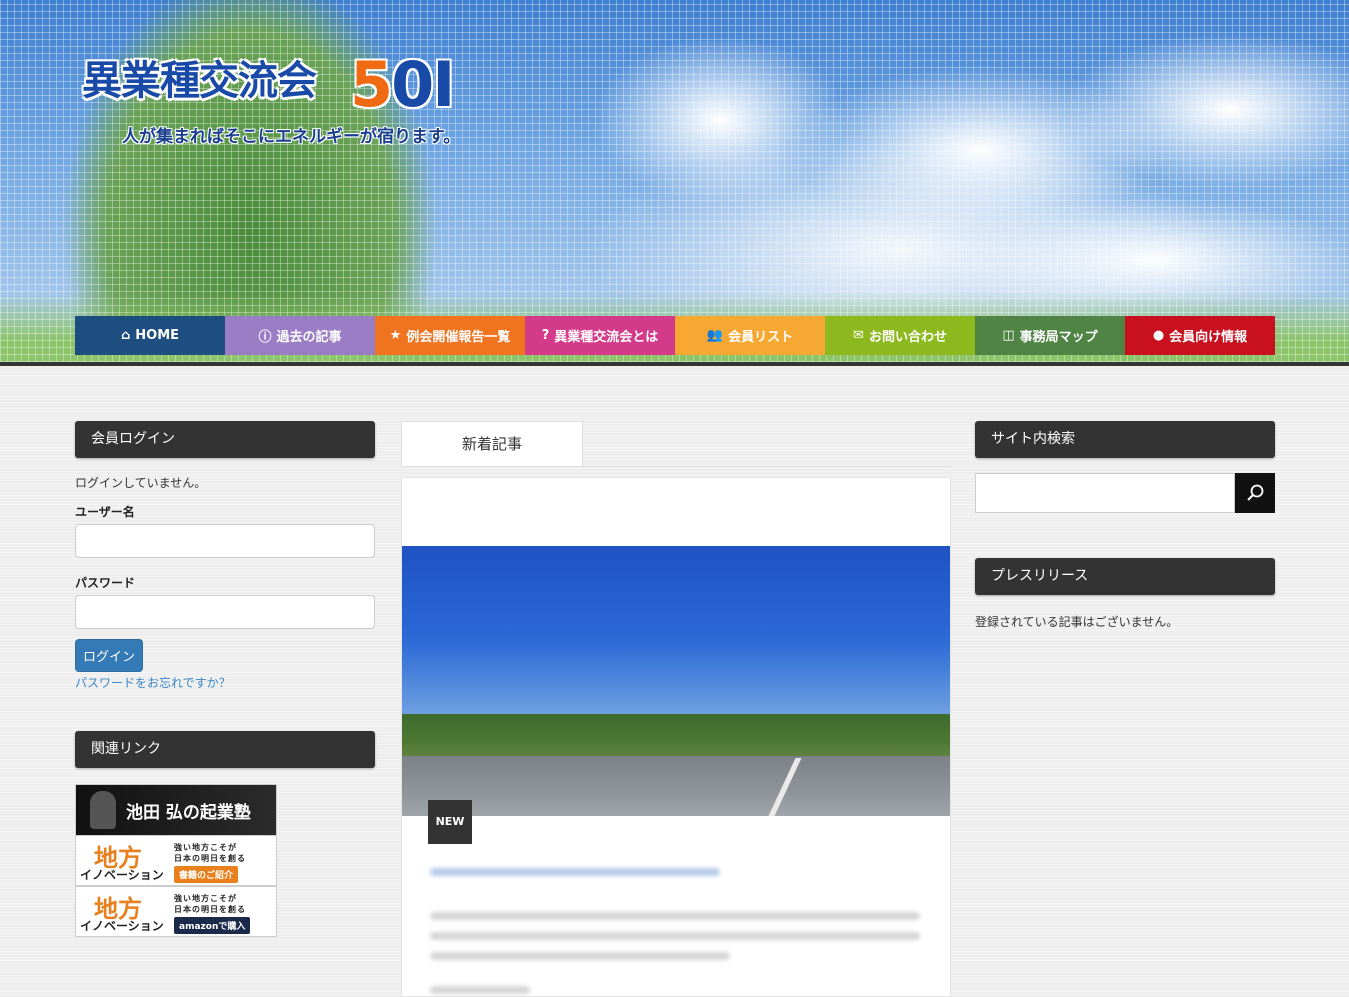 The width and height of the screenshot is (1349, 997). What do you see at coordinates (122, 875) in the screenshot?
I see `book-banner-subtitle: イノベーション` at bounding box center [122, 875].